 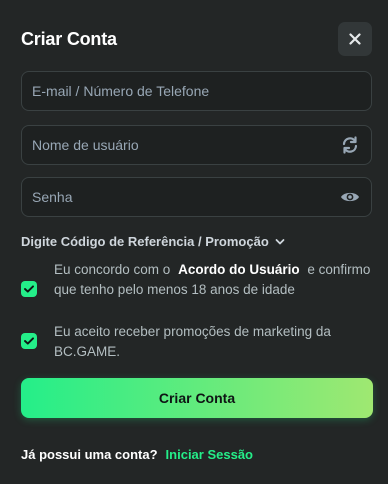 What do you see at coordinates (185, 197) in the screenshot?
I see `password-input` at bounding box center [185, 197].